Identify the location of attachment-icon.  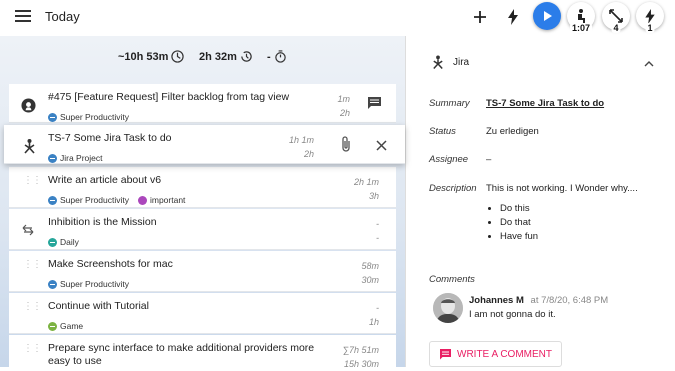
(346, 146).